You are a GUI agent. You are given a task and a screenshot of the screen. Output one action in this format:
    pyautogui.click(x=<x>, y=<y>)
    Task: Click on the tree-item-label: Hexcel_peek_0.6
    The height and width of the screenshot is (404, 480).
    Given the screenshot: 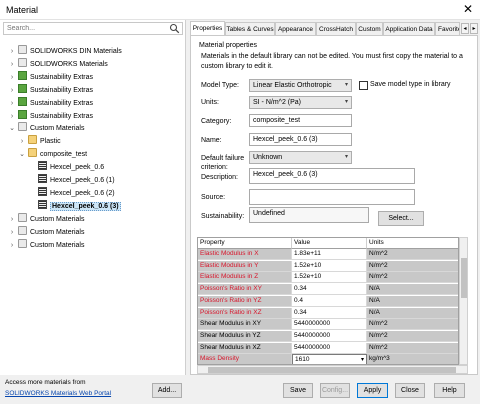 What is the action you would take?
    pyautogui.click(x=77, y=167)
    